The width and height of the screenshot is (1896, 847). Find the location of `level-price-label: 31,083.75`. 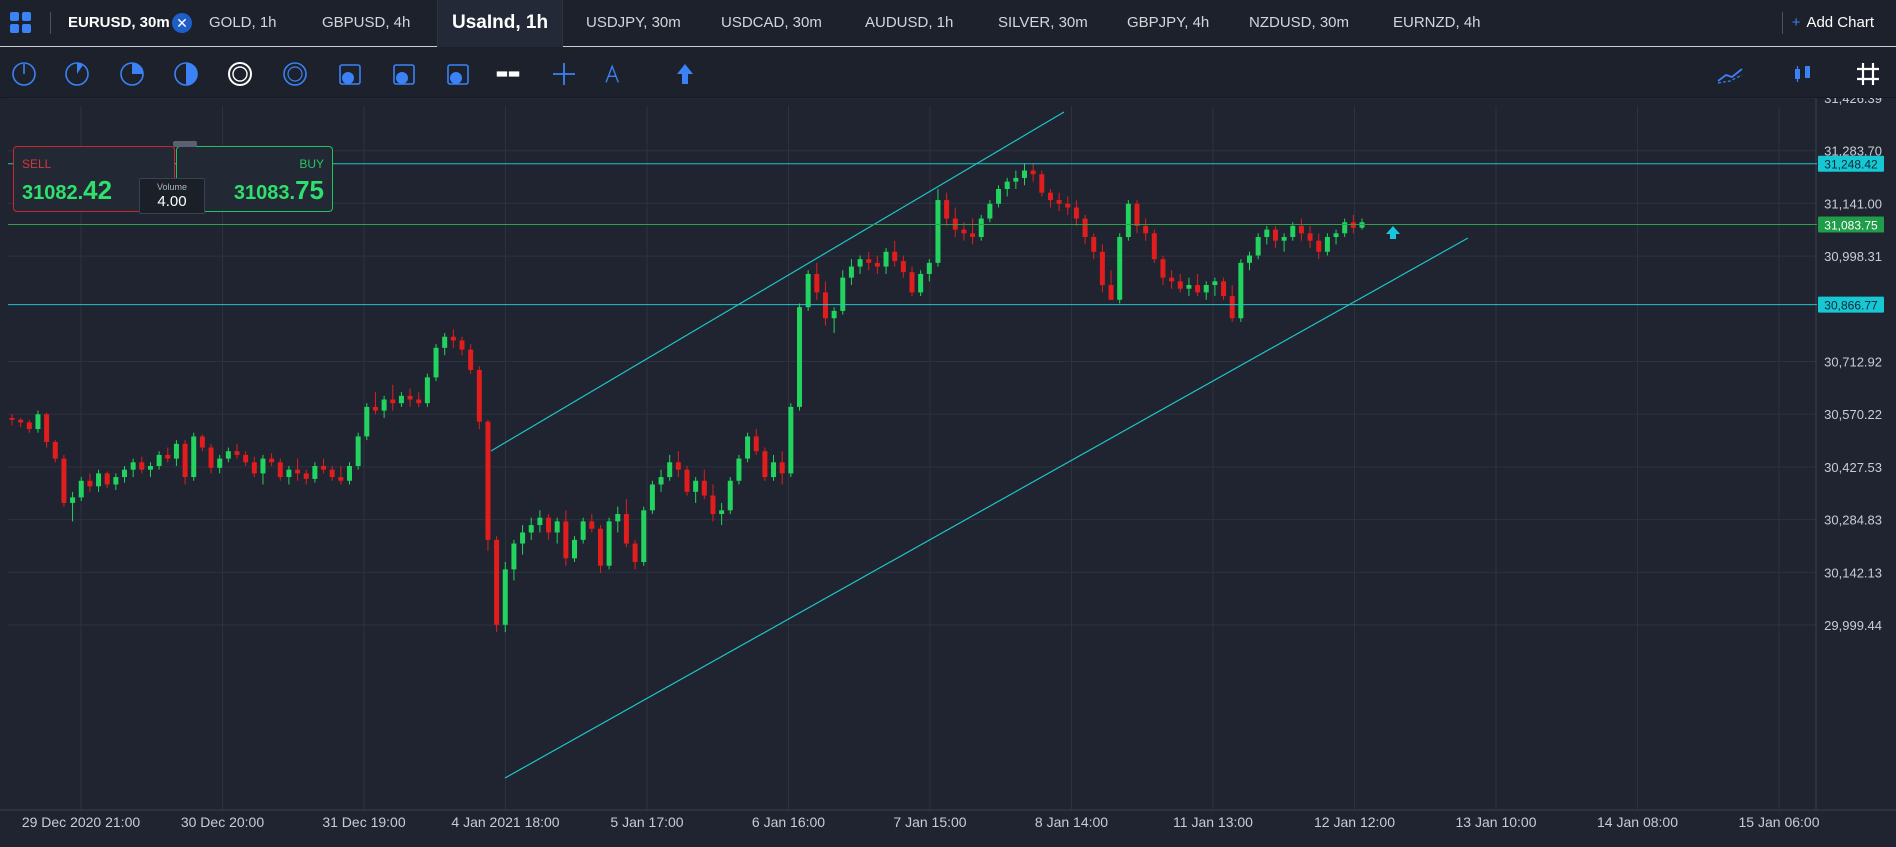

level-price-label: 31,083.75 is located at coordinates (1851, 226).